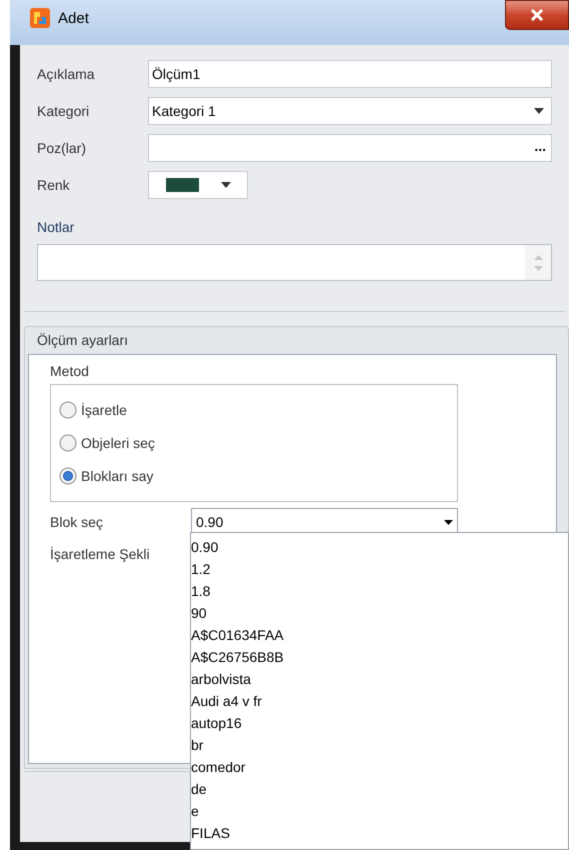 The width and height of the screenshot is (569, 850). What do you see at coordinates (70, 371) in the screenshot?
I see `method-label: Metod` at bounding box center [70, 371].